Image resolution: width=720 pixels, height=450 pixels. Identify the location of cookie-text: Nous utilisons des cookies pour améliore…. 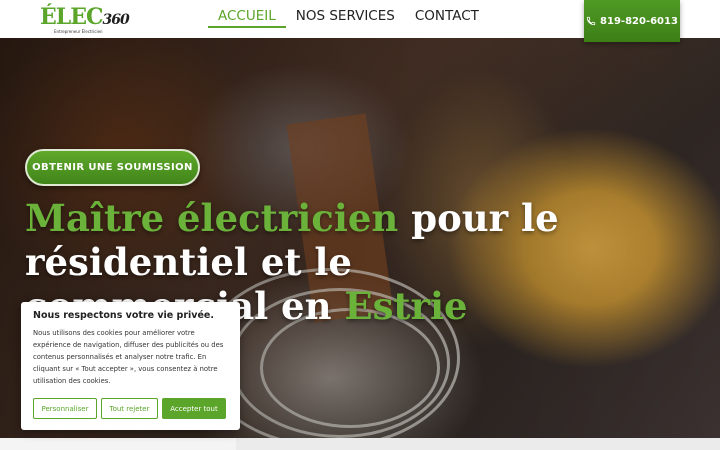
(128, 357).